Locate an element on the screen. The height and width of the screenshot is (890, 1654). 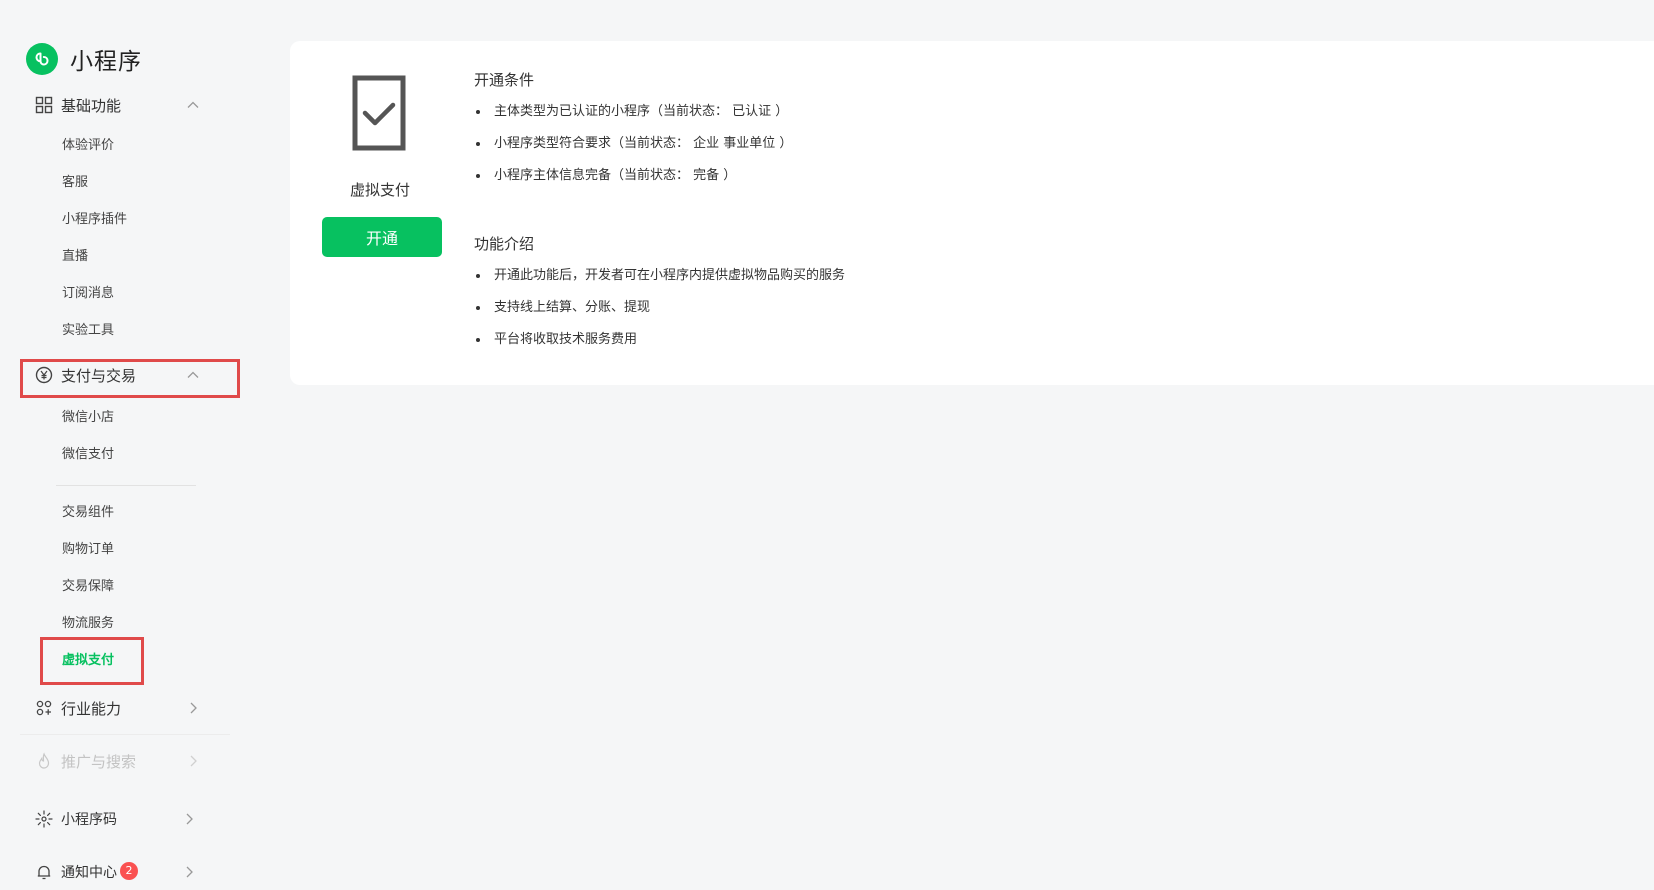
list-item: 支持线上结算、分账、提现 is located at coordinates (659, 313).